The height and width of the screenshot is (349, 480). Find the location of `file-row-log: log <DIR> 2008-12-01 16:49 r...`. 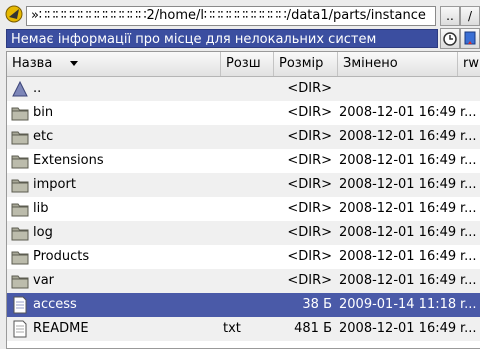

file-row-log: log <DIR> 2008-12-01 16:49 r... is located at coordinates (243, 233).